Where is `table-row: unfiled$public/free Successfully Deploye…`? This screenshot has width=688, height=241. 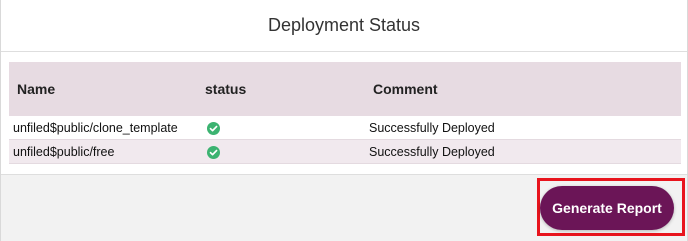 table-row: unfiled$public/free Successfully Deploye… is located at coordinates (345, 151).